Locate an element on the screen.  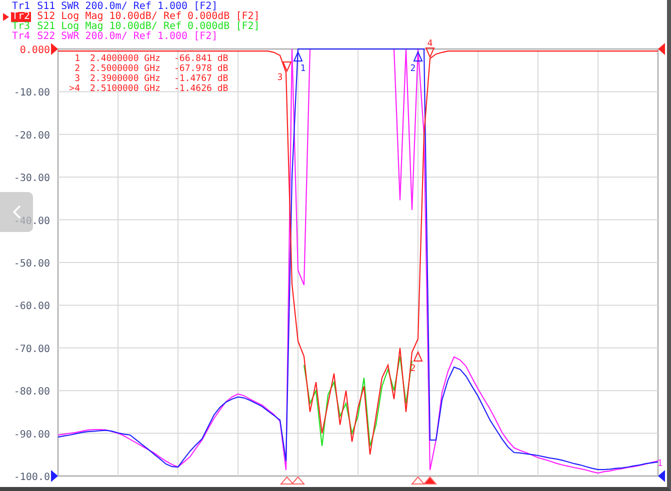
marker-frequency: 2.3900000 GHz is located at coordinates (125, 79).